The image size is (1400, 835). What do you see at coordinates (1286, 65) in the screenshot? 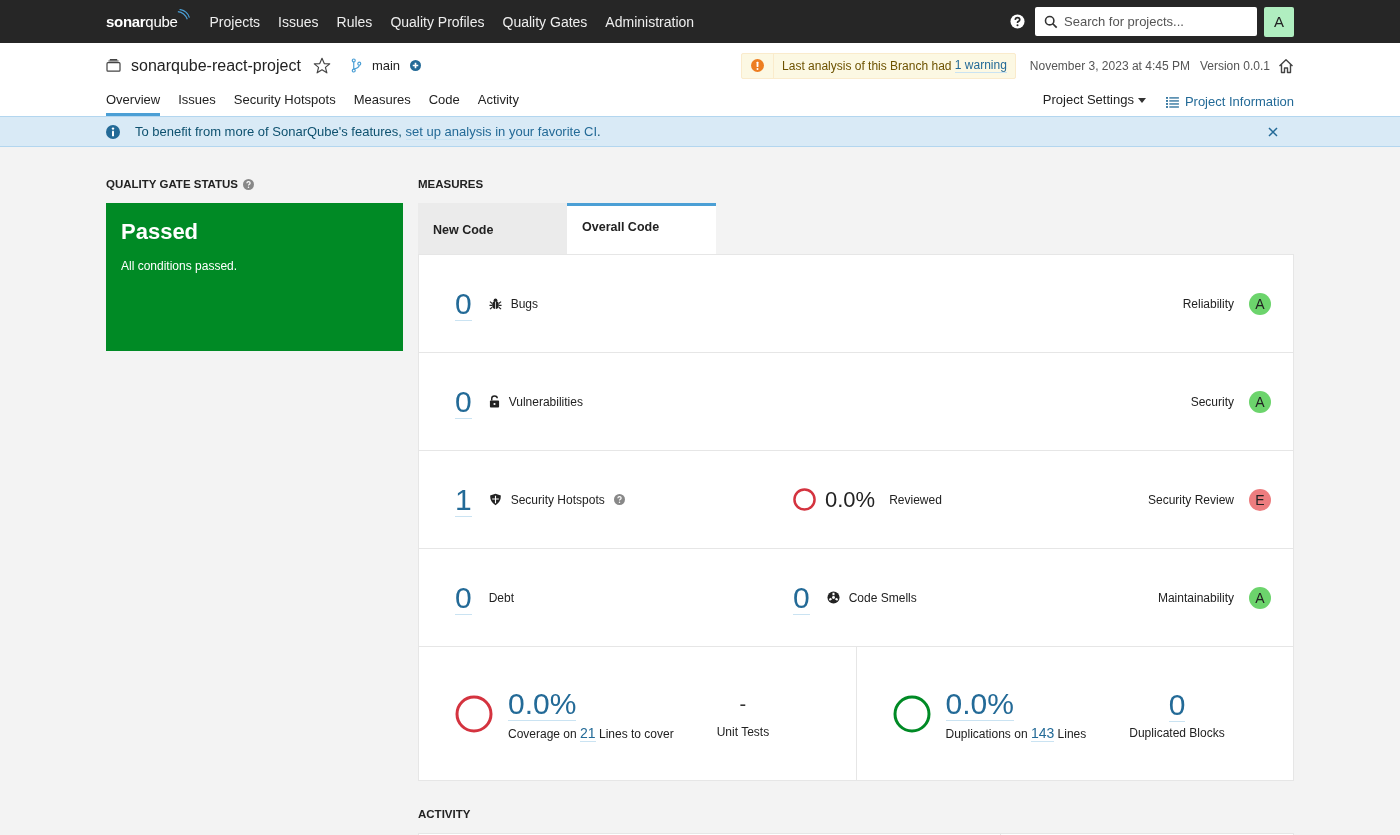
I see `home-icon` at bounding box center [1286, 65].